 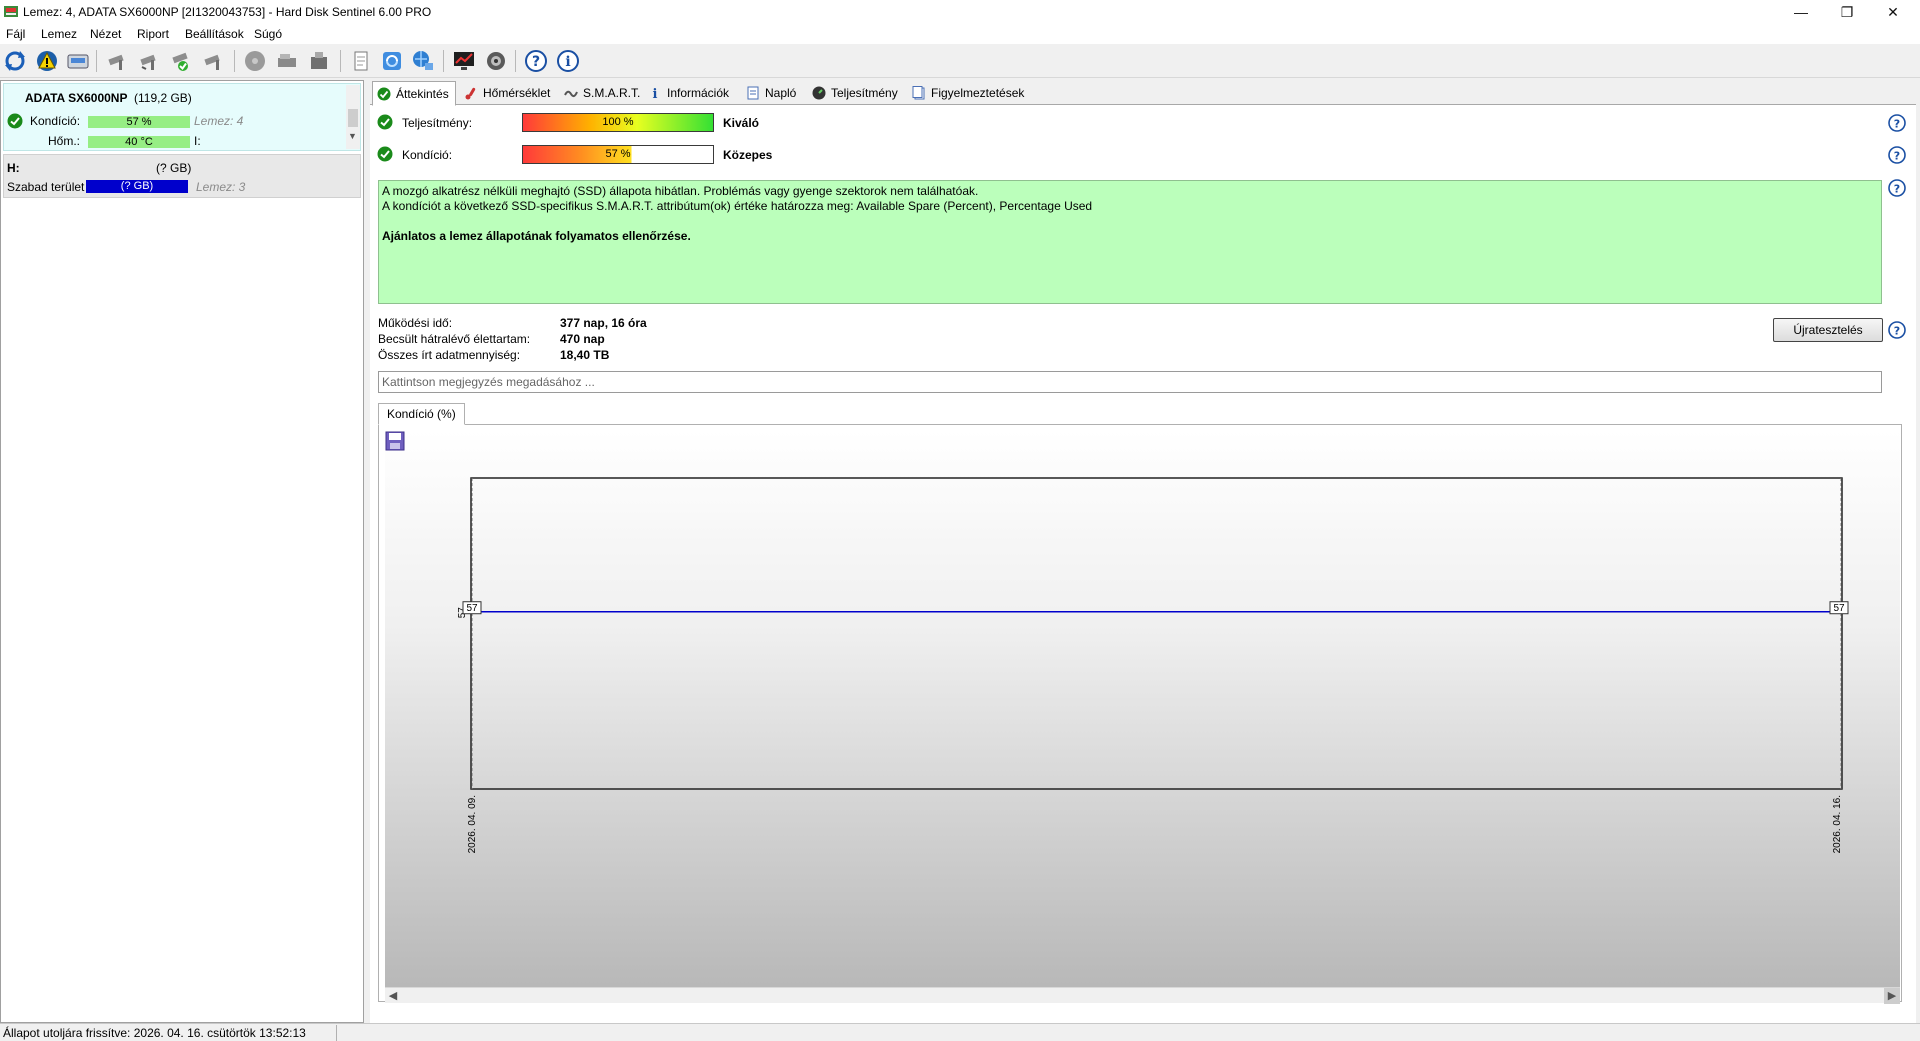 I want to click on end-value-label: 57, so click(x=1839, y=608).